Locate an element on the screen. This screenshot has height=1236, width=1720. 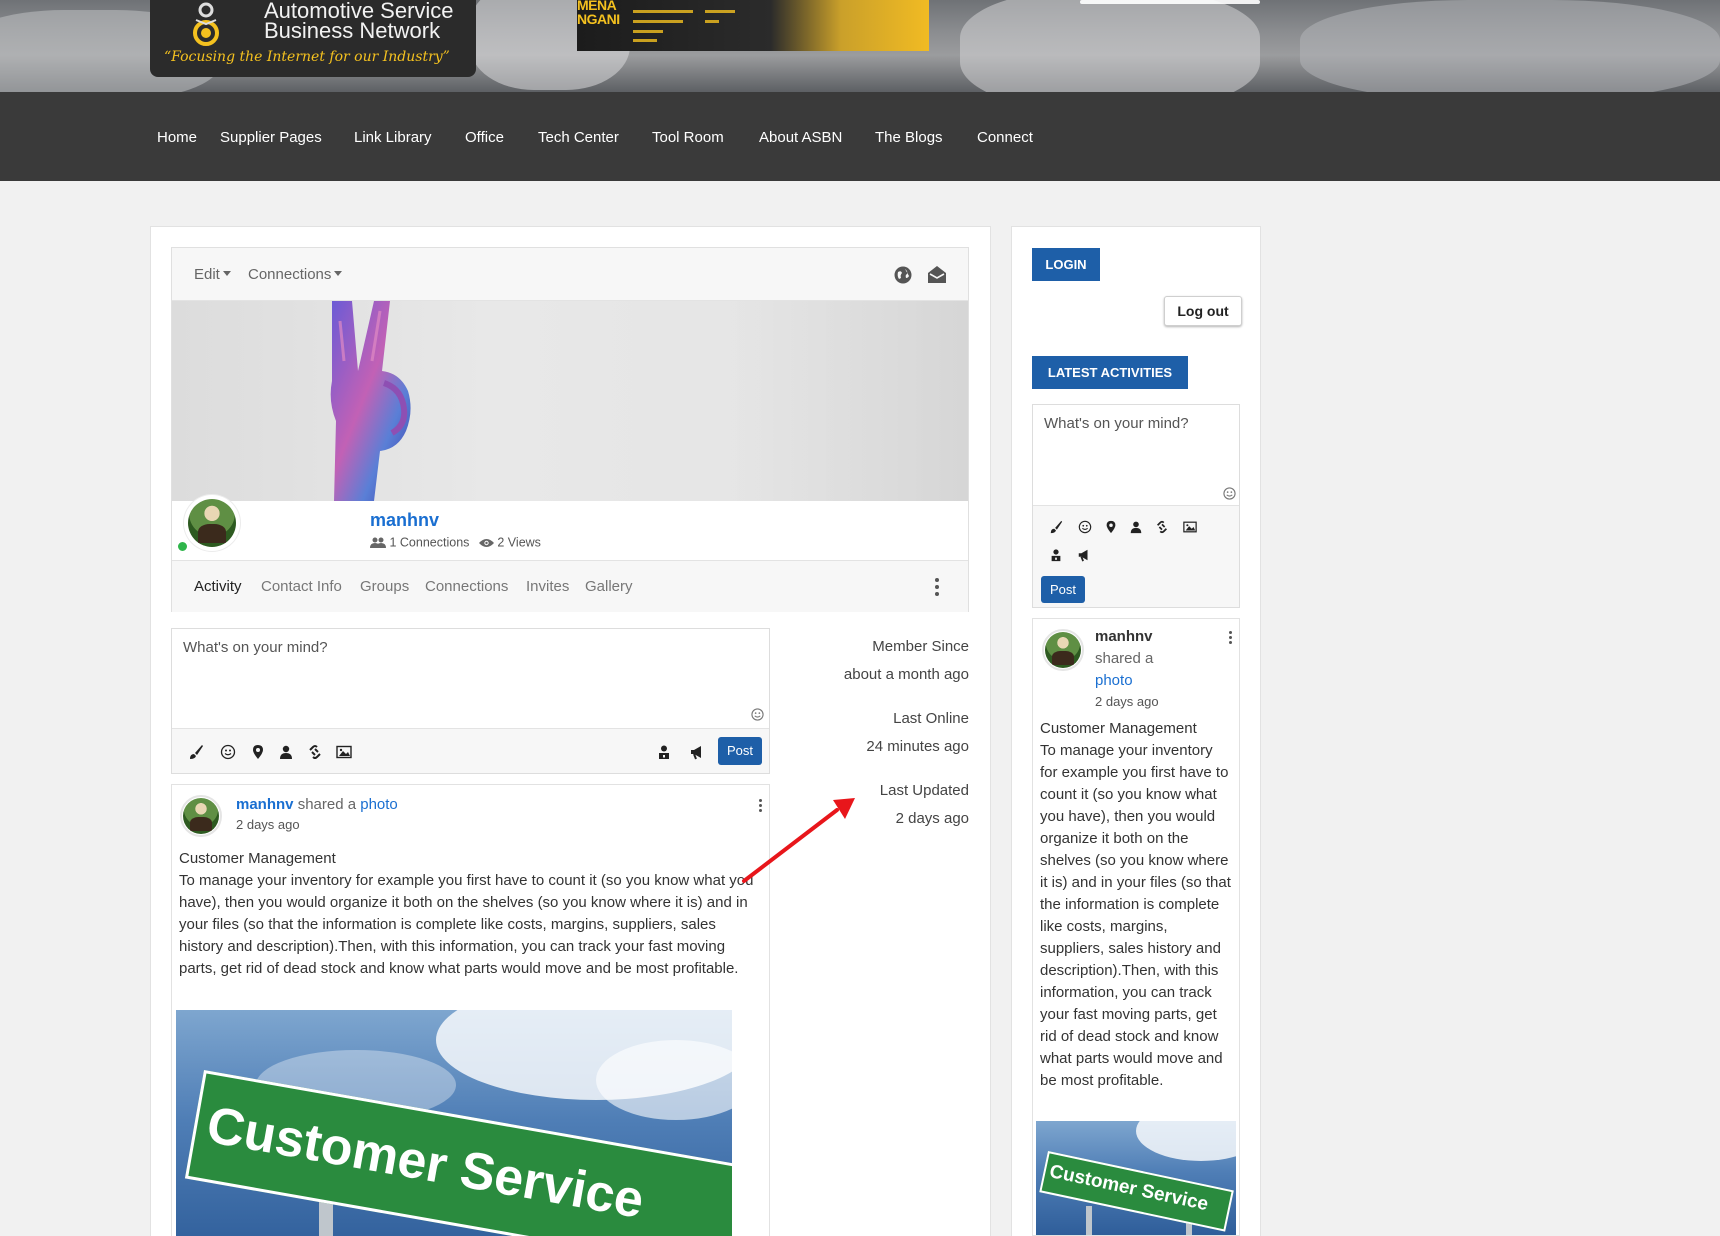
cover-photo is located at coordinates (570, 401).